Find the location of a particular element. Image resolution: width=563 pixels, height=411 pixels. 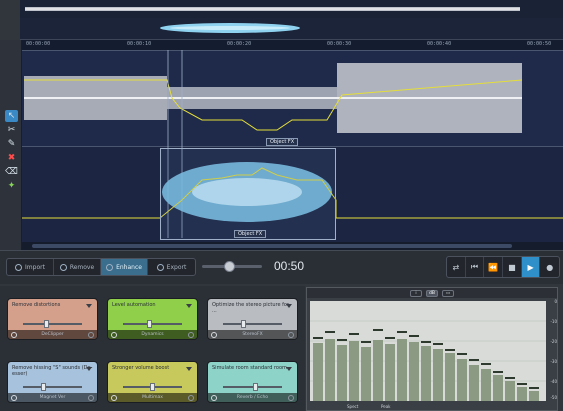

effect-preset: DeClipper is located at coordinates (52, 334).